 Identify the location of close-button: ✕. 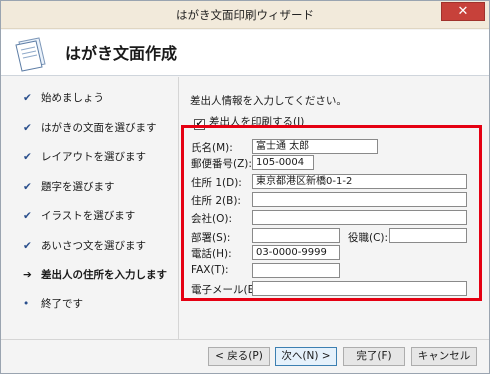
(463, 11).